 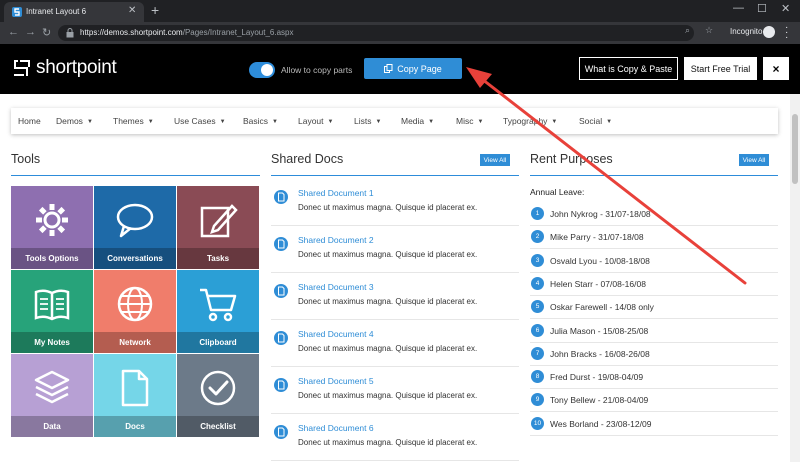 What do you see at coordinates (135, 175) in the screenshot?
I see `tools-divider` at bounding box center [135, 175].